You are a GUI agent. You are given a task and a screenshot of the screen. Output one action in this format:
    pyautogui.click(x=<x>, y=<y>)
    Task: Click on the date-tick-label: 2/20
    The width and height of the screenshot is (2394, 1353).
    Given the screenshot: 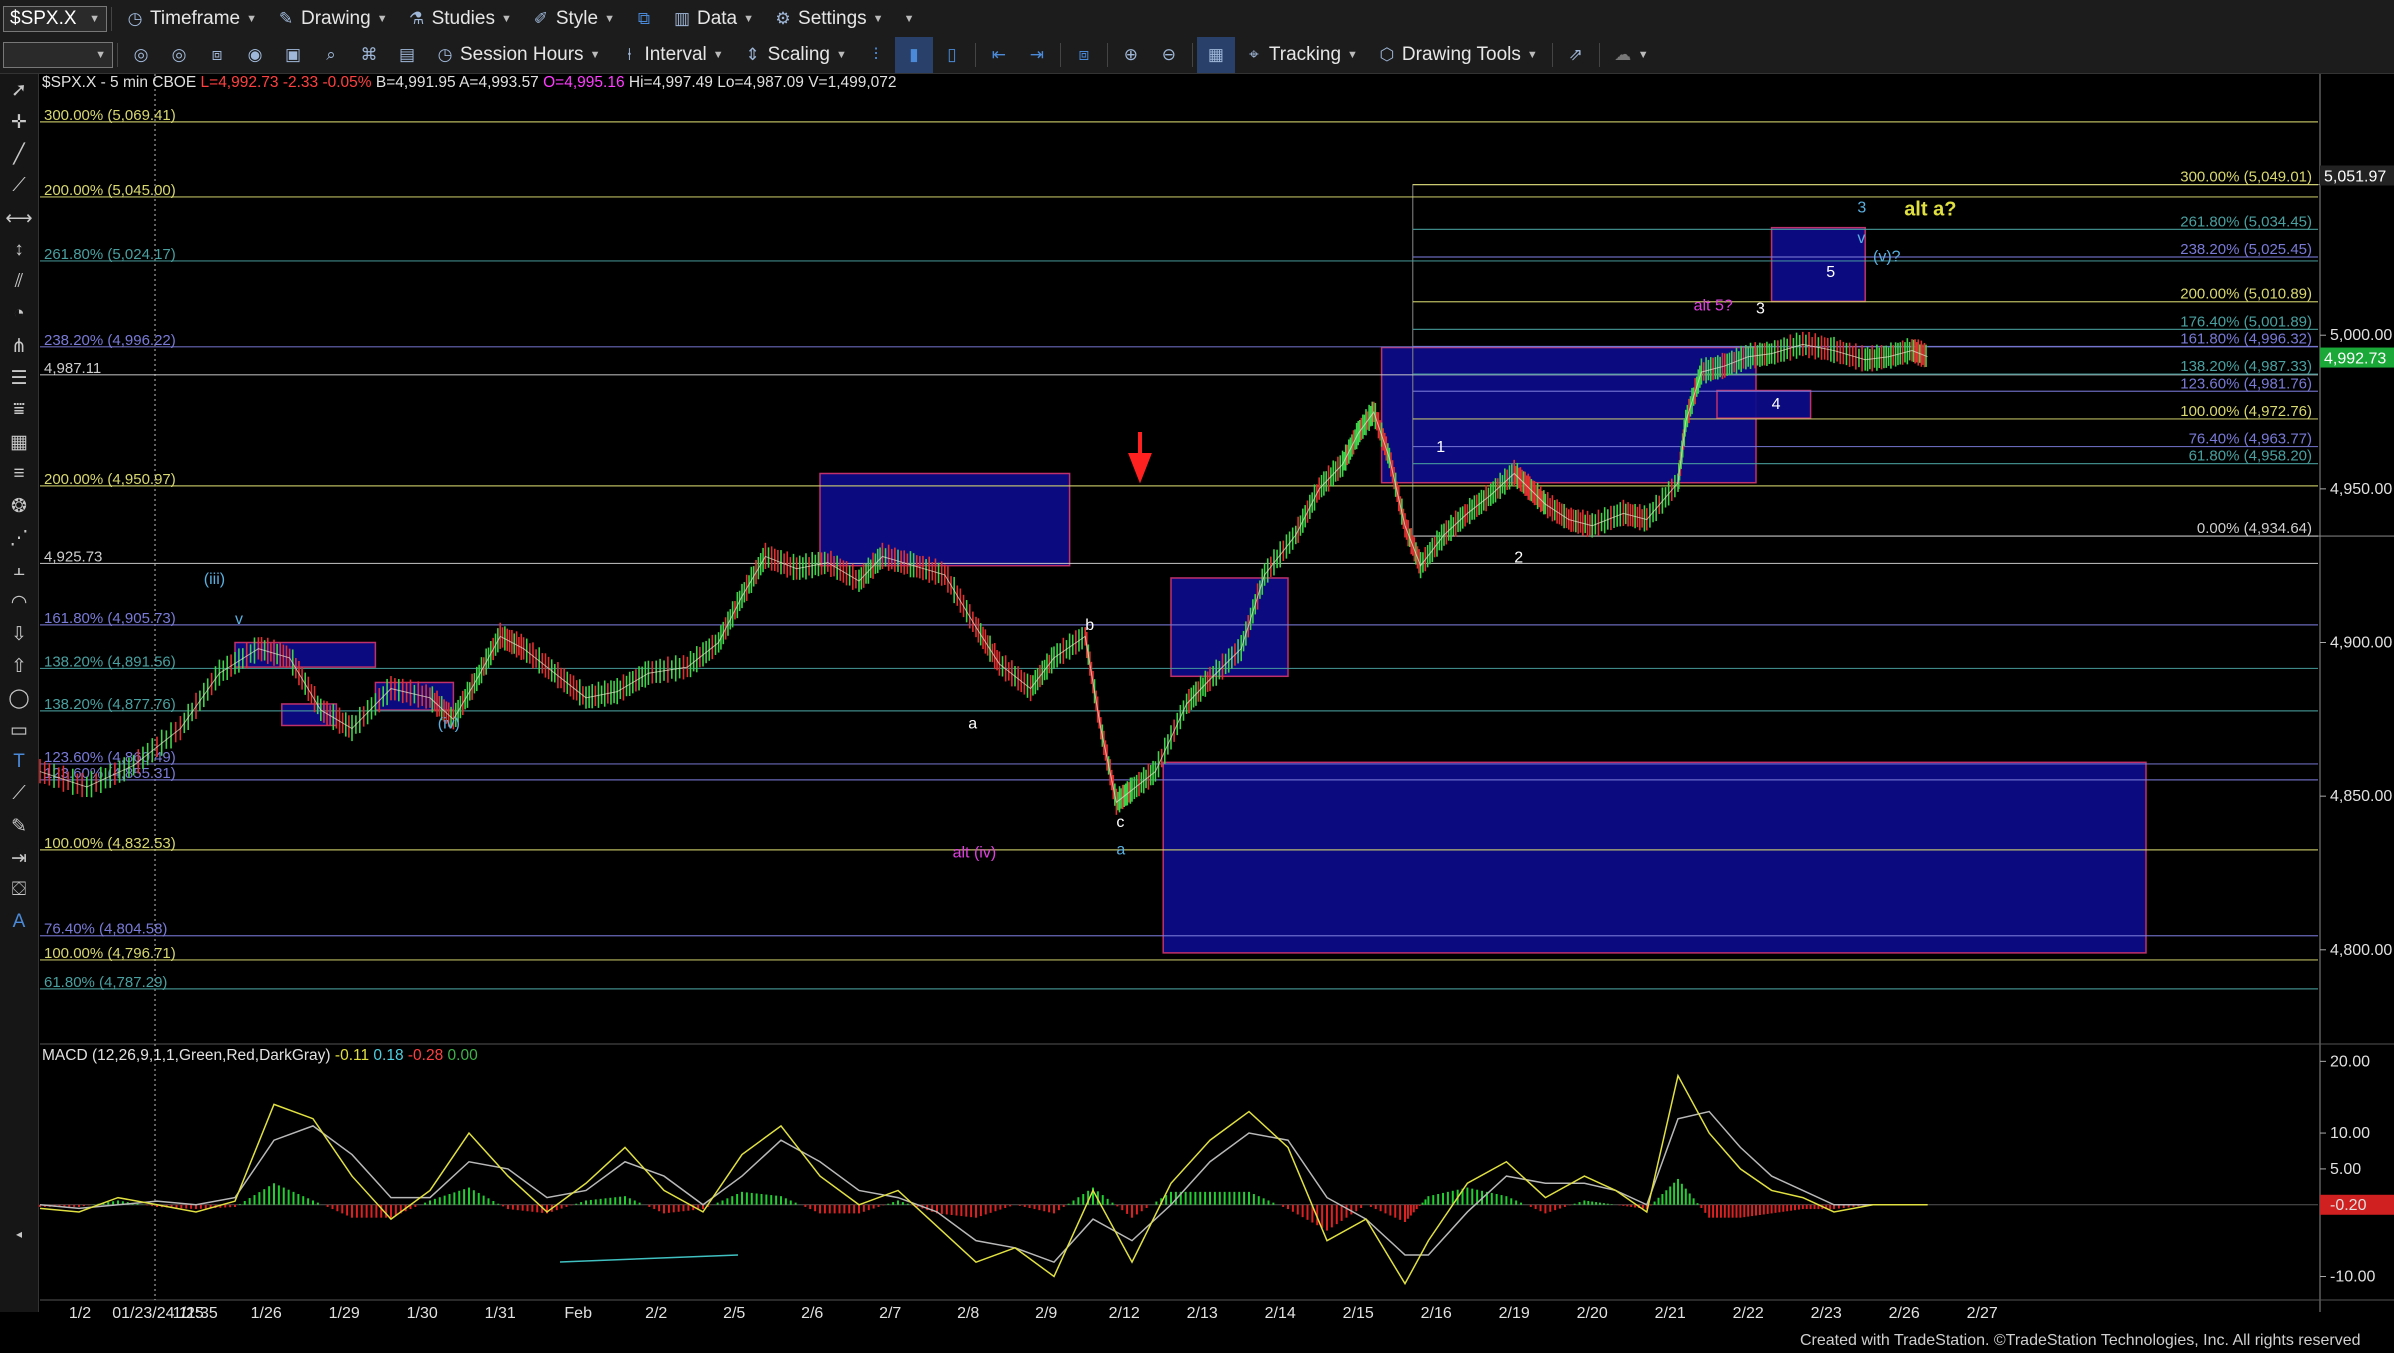 What is the action you would take?
    pyautogui.click(x=1592, y=1313)
    